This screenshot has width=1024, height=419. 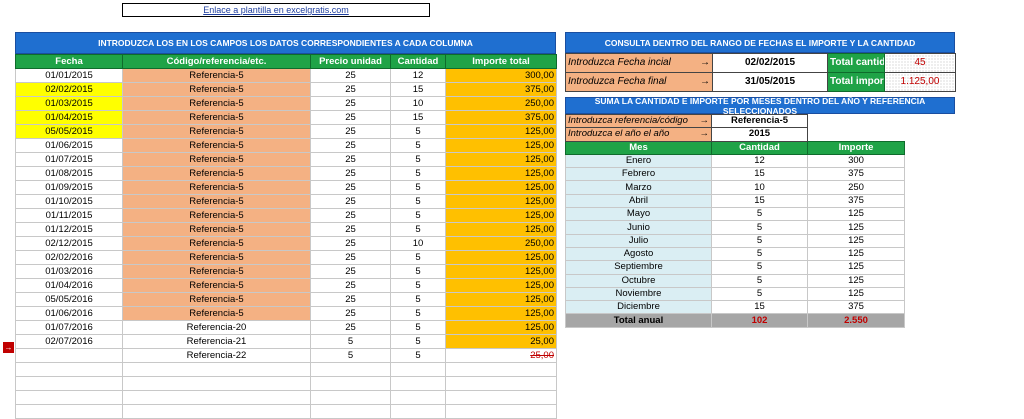 What do you see at coordinates (69, 89) in the screenshot?
I see `fecha-cell: 02/02/2015` at bounding box center [69, 89].